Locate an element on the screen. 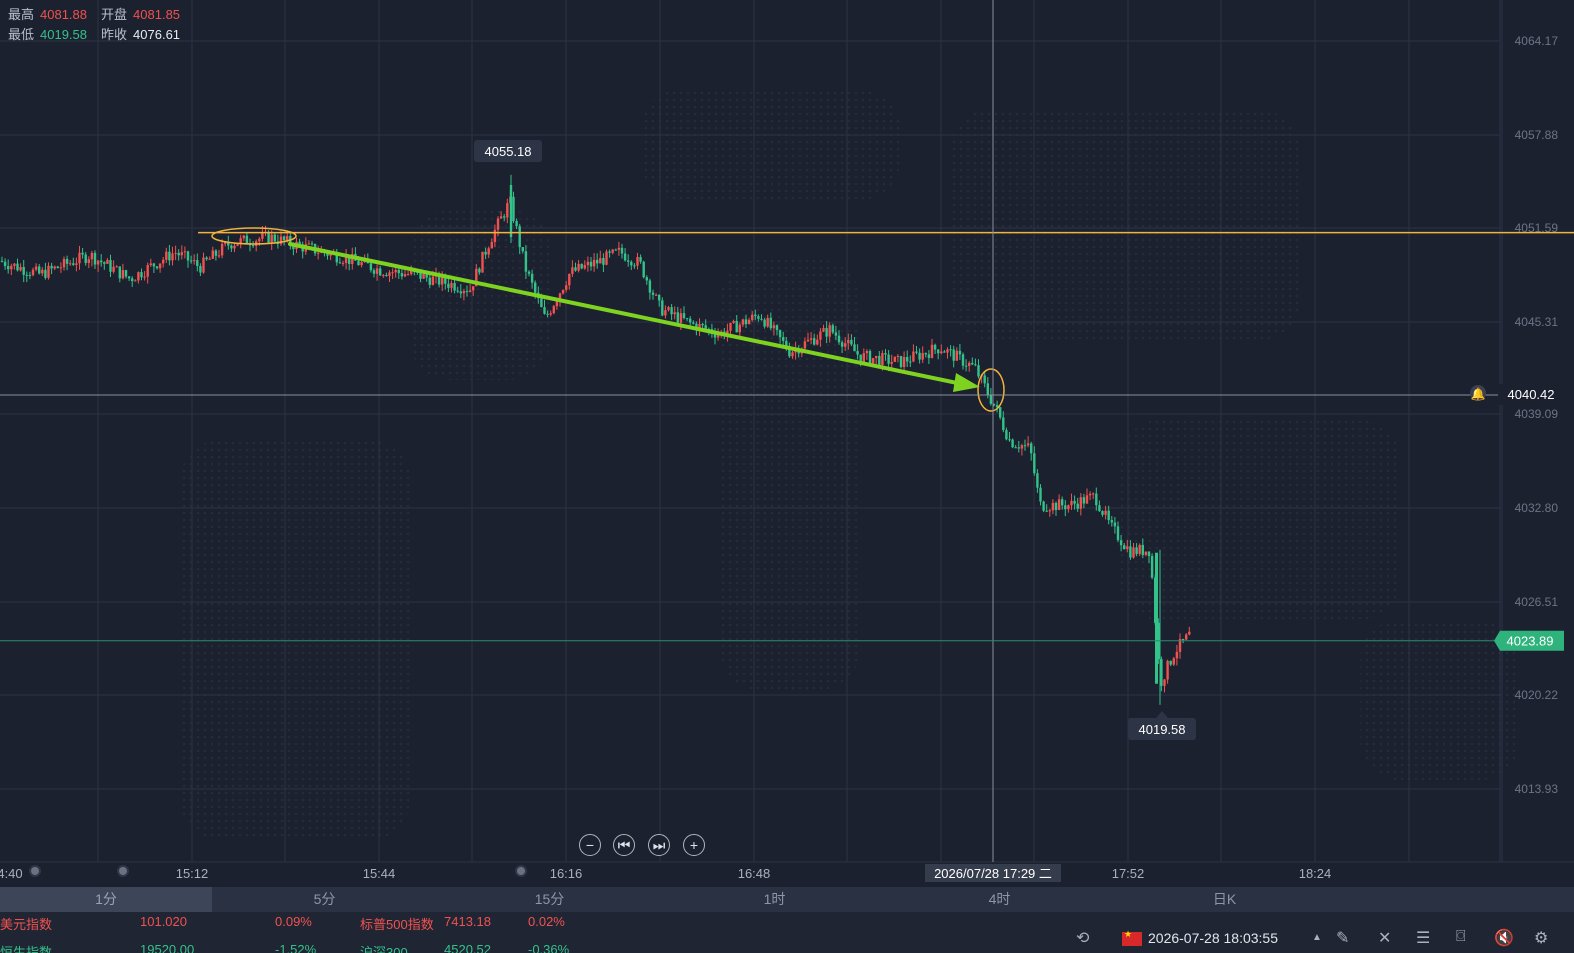  tab-5min: 5分 is located at coordinates (324, 899).